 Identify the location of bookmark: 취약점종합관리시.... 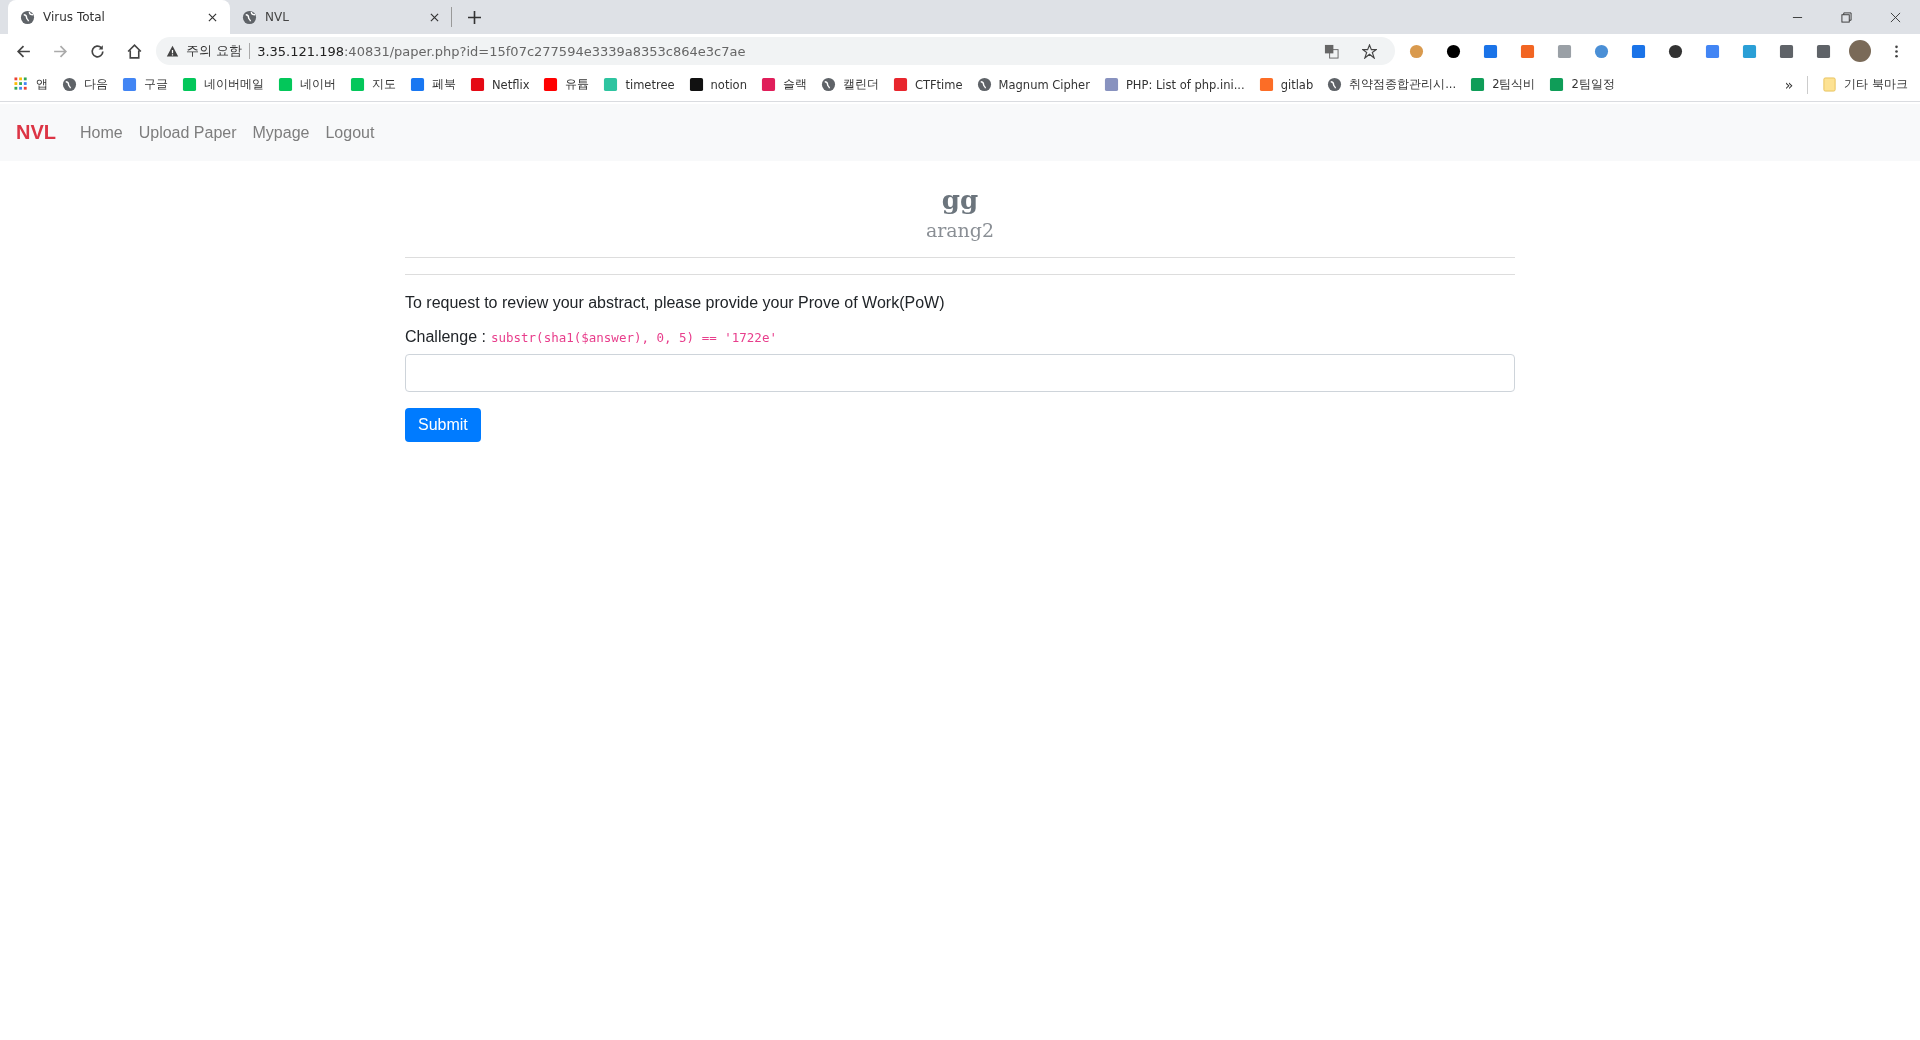
(1392, 84).